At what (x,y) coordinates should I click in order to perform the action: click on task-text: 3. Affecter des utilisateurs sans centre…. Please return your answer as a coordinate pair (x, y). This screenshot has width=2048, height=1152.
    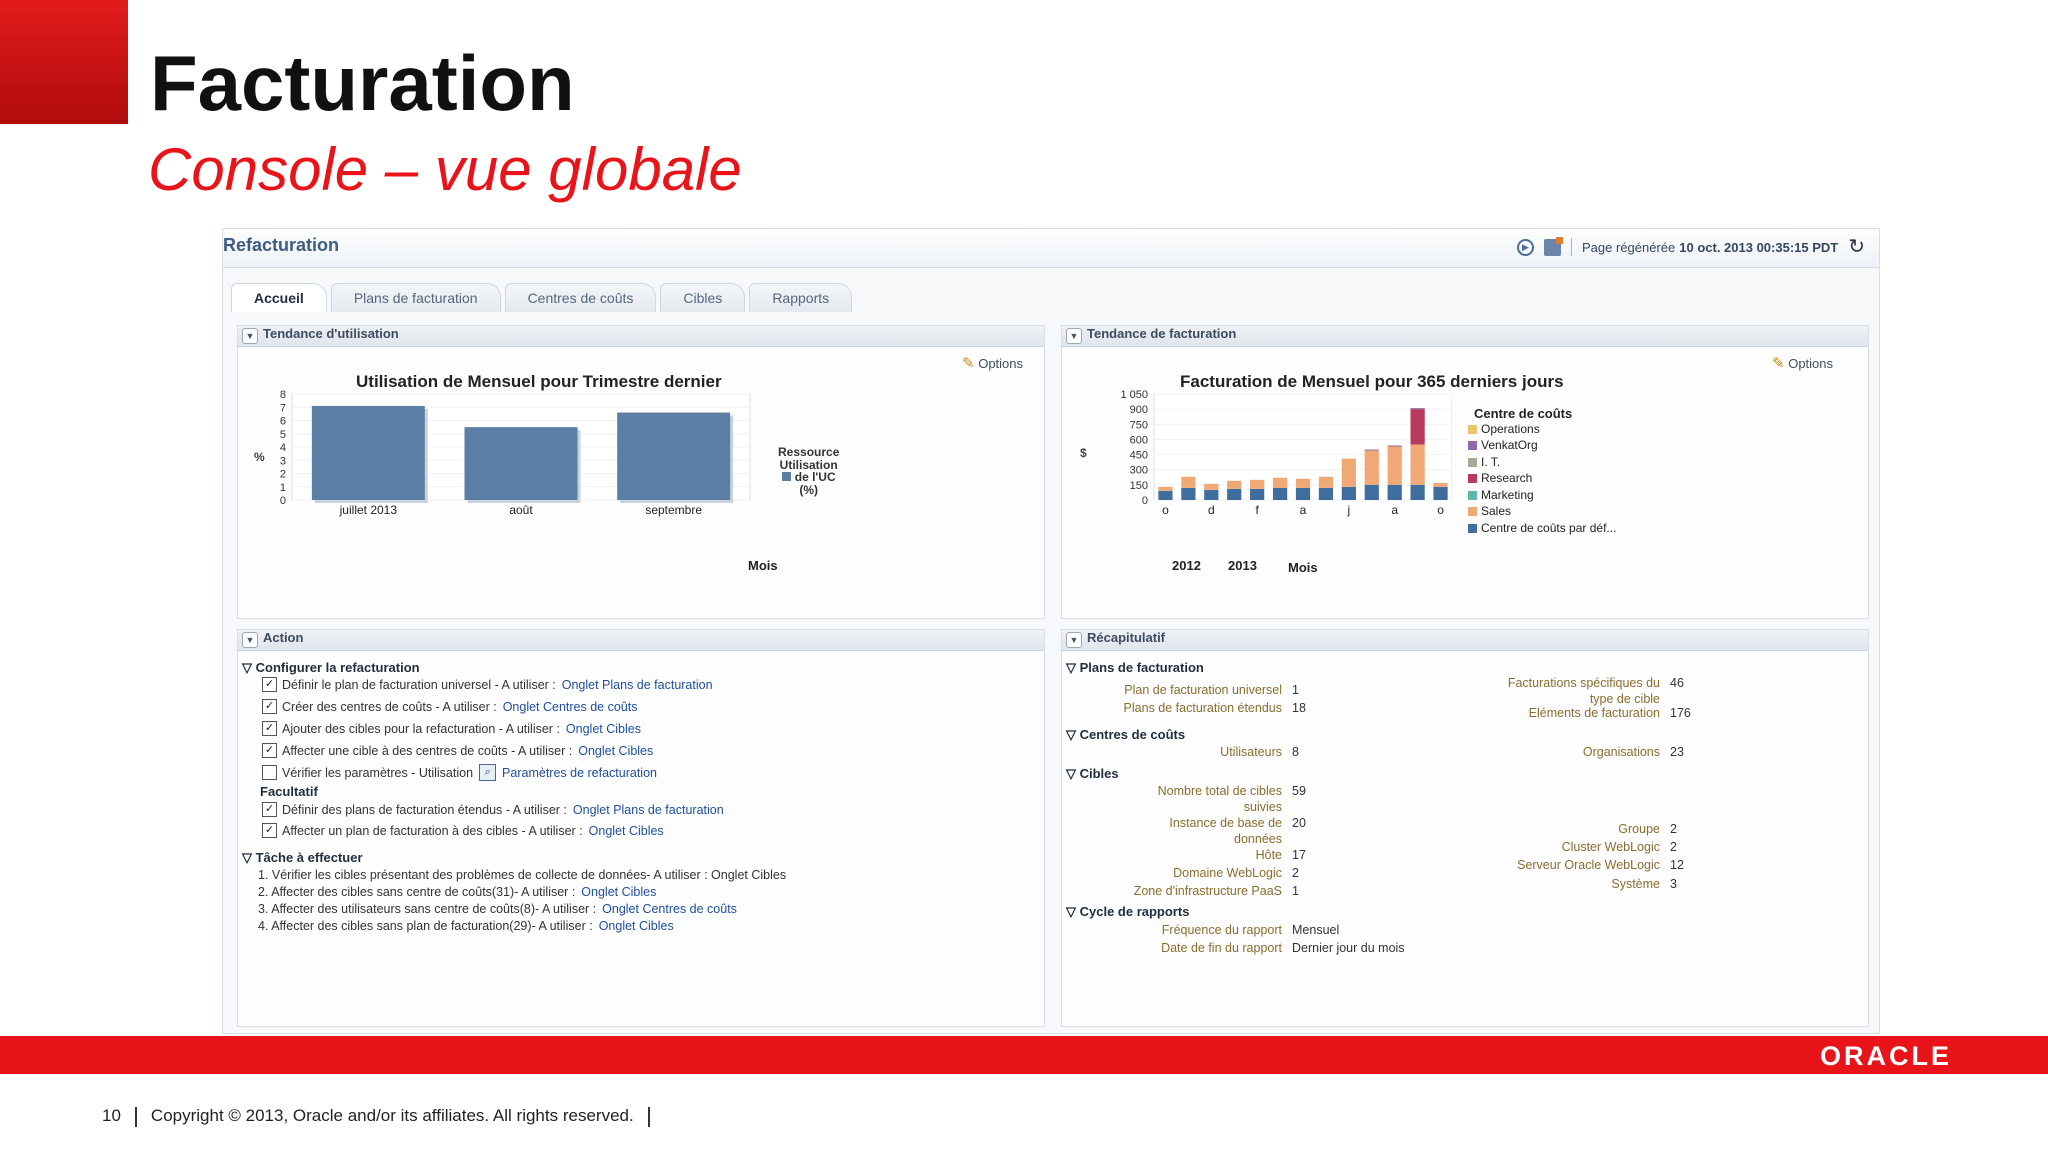
    Looking at the image, I should click on (427, 909).